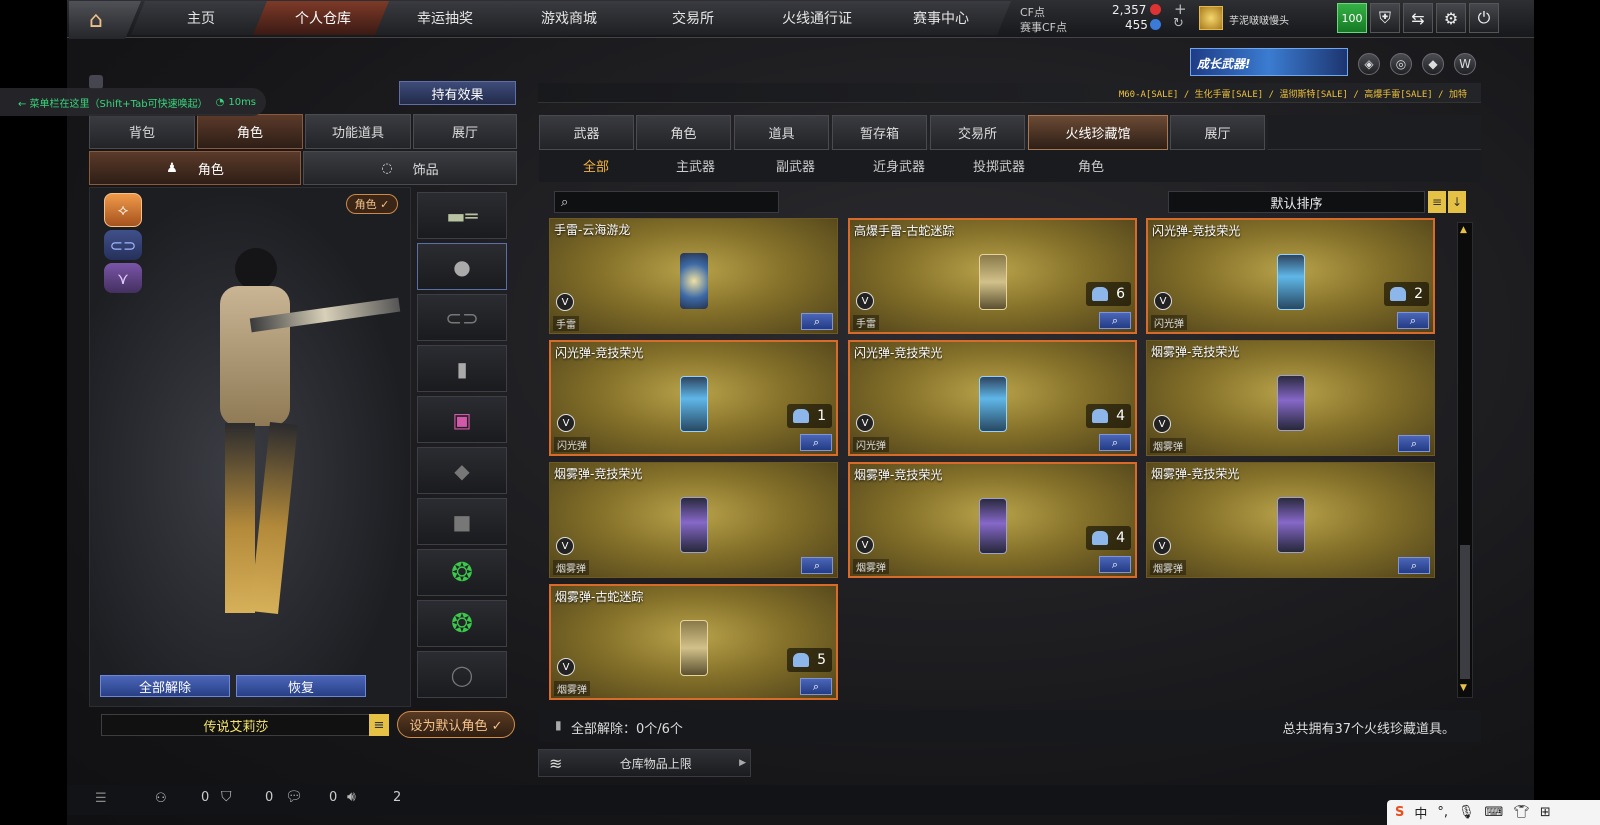 Image resolution: width=1600 pixels, height=825 pixels. I want to click on shield-icon: ⛨, so click(1385, 18).